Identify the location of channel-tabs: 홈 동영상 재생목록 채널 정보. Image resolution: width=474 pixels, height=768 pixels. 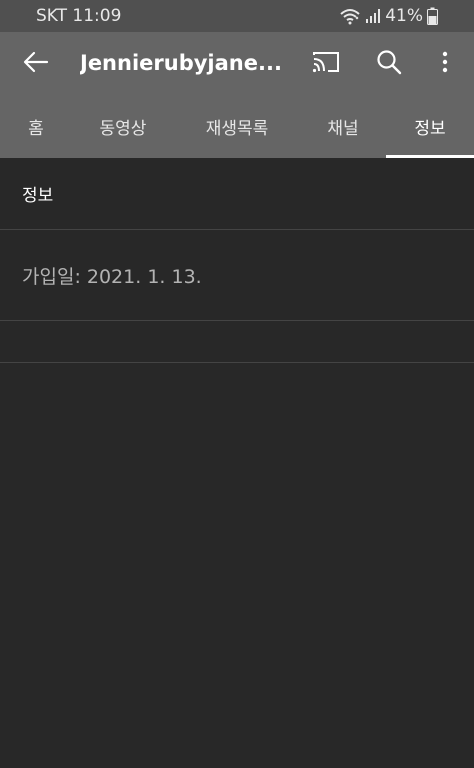
(237, 126).